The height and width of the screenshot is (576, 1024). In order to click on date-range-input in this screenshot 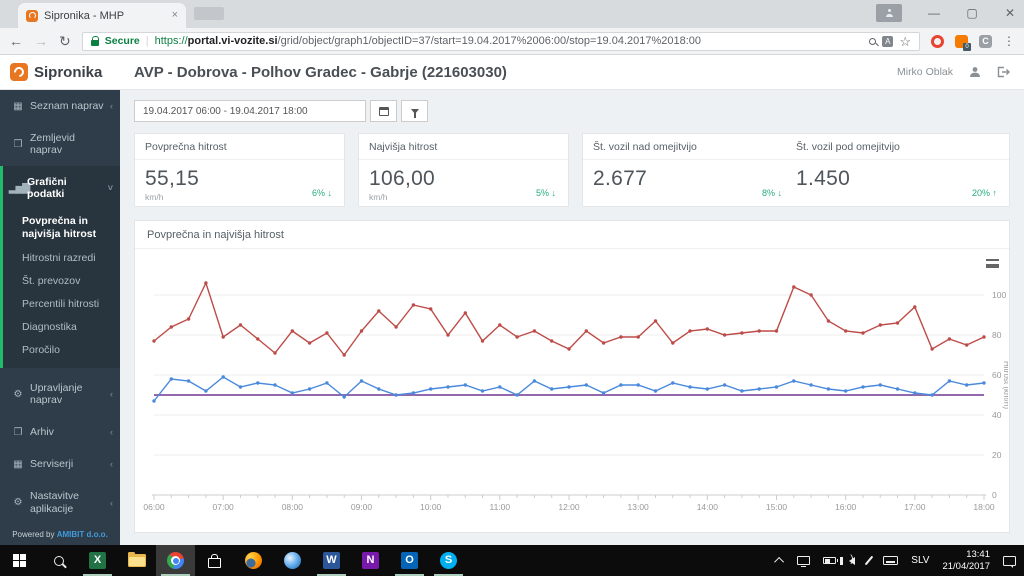, I will do `click(250, 111)`.